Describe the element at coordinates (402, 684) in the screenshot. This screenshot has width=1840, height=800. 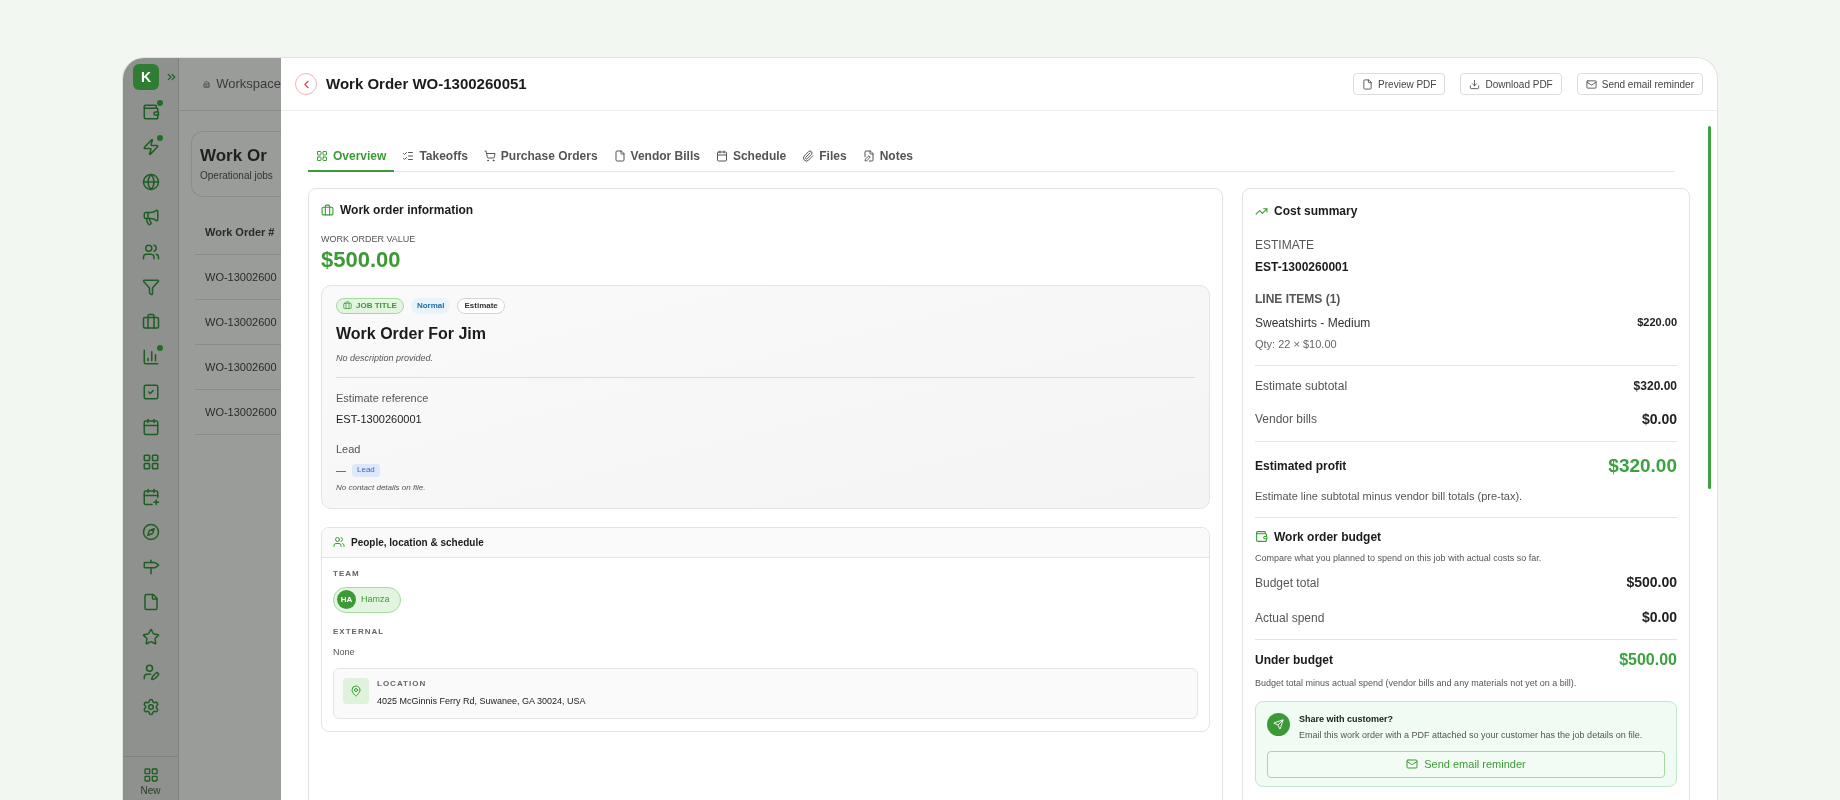
I see `section-label: LOCATION` at that location.